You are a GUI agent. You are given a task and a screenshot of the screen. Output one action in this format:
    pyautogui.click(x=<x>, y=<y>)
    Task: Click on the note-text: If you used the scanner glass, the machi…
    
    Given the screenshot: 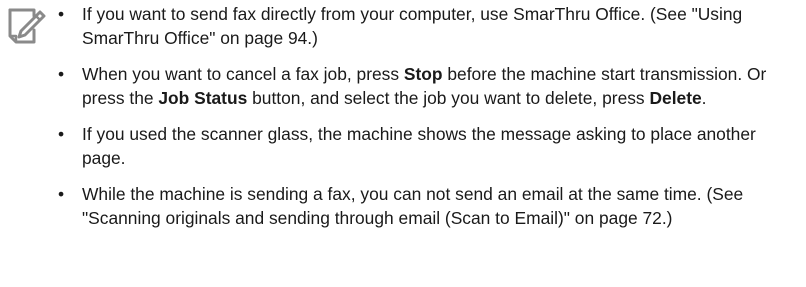 What is the action you would take?
    pyautogui.click(x=419, y=146)
    